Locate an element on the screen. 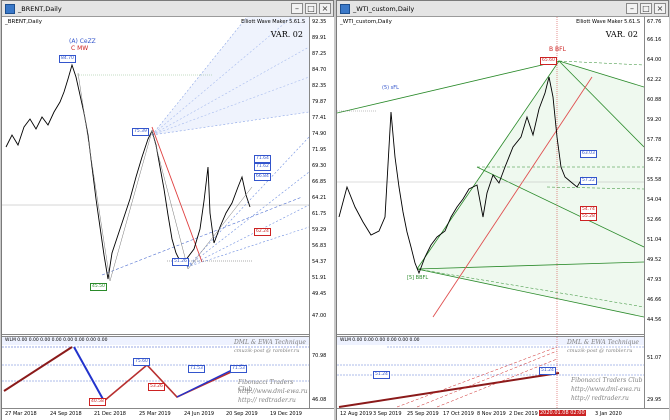 The width and height of the screenshot is (670, 420). price-tick: 67.76 is located at coordinates (654, 22).